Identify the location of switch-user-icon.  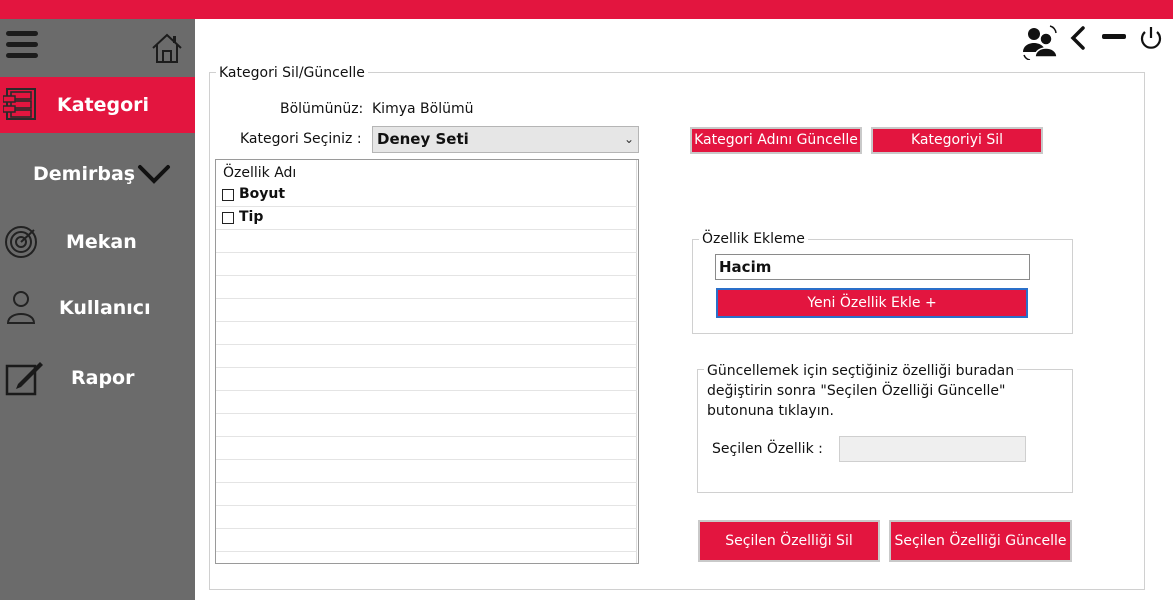
(1040, 42).